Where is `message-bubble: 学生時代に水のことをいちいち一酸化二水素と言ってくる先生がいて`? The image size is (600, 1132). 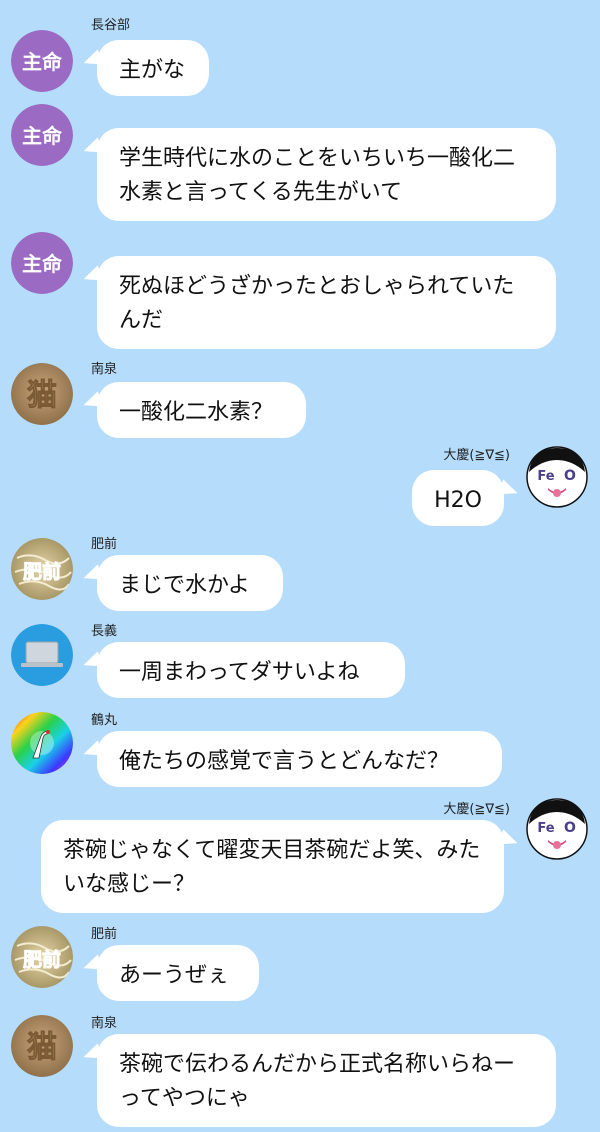
message-bubble: 学生時代に水のことをいちいち一酸化二水素と言ってくる先生がいて is located at coordinates (326, 174).